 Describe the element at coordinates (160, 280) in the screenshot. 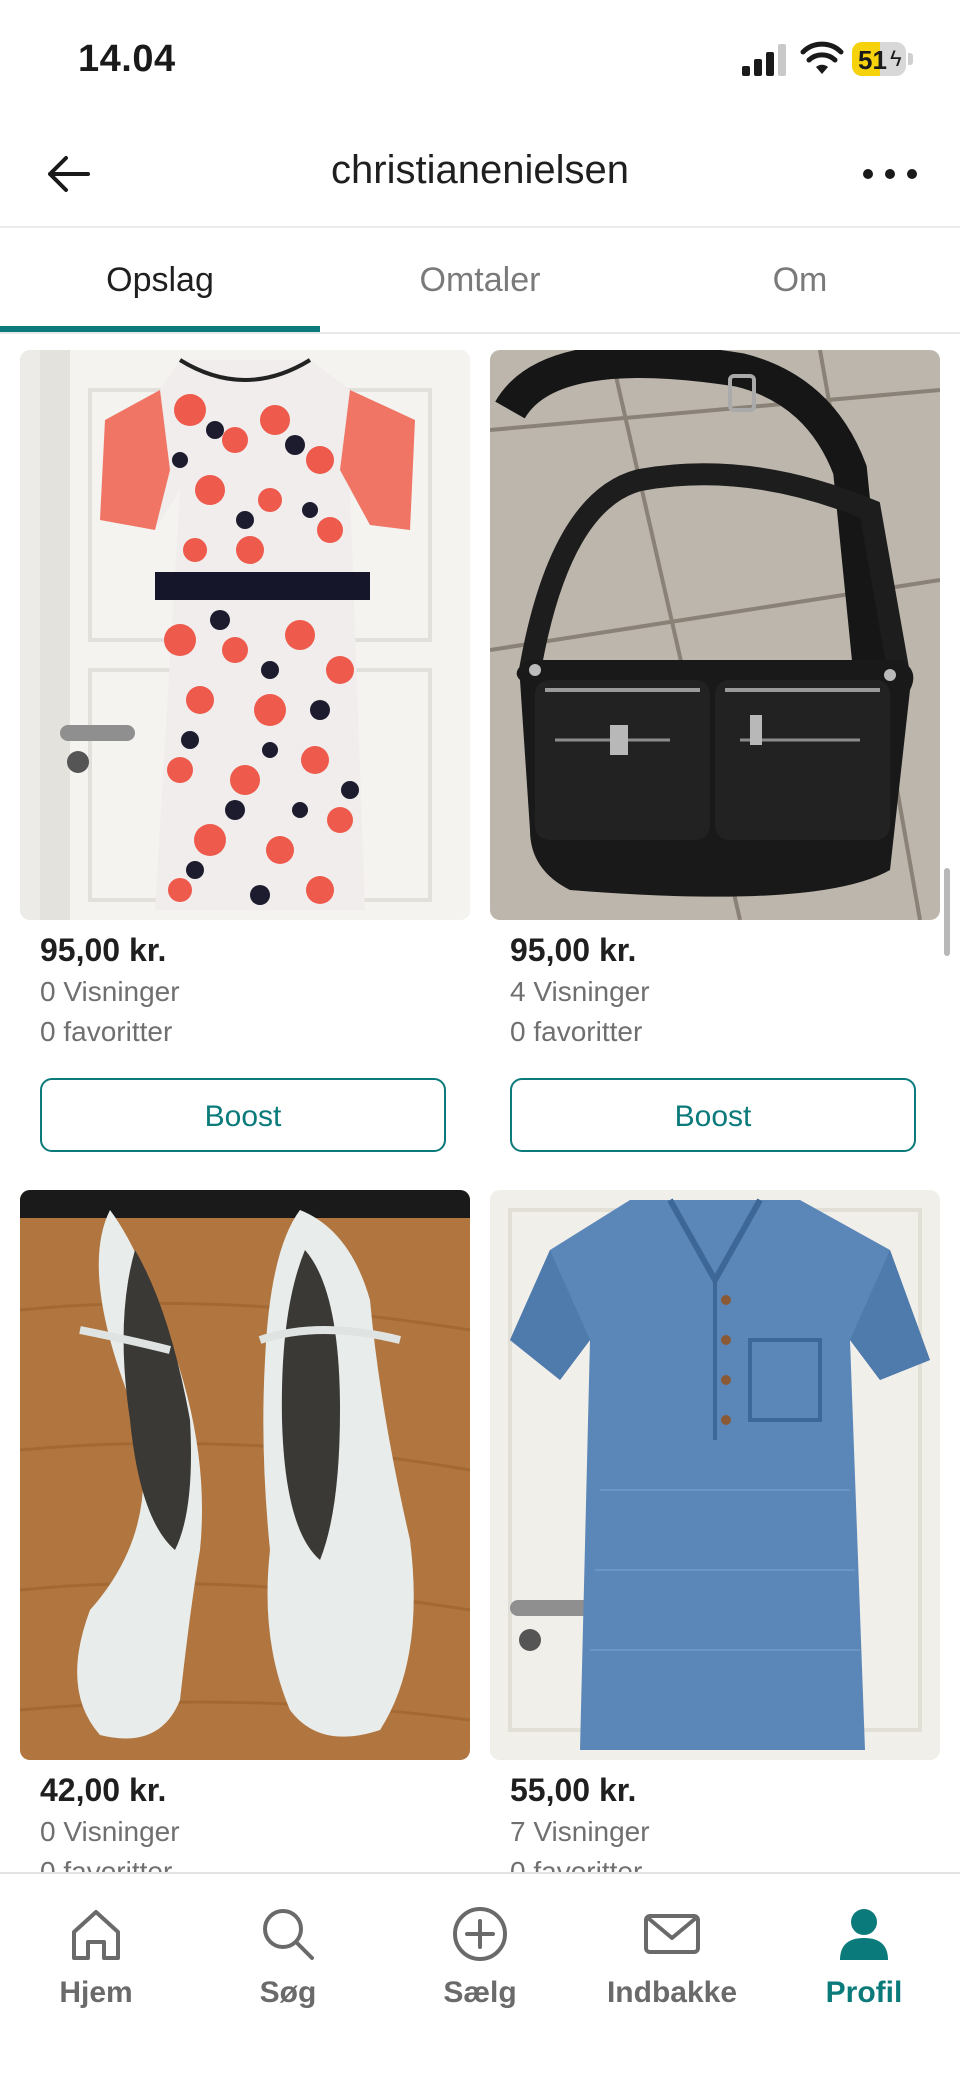

I see `tab-opslag: Opslag` at that location.